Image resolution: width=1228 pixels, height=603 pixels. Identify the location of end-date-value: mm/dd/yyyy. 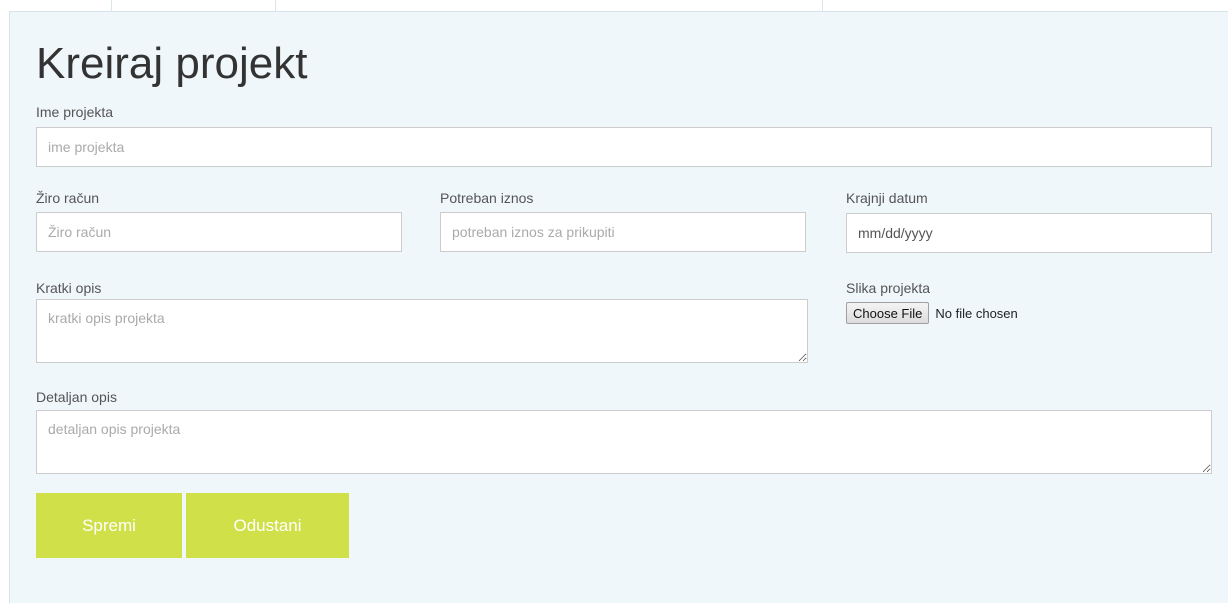
(895, 233).